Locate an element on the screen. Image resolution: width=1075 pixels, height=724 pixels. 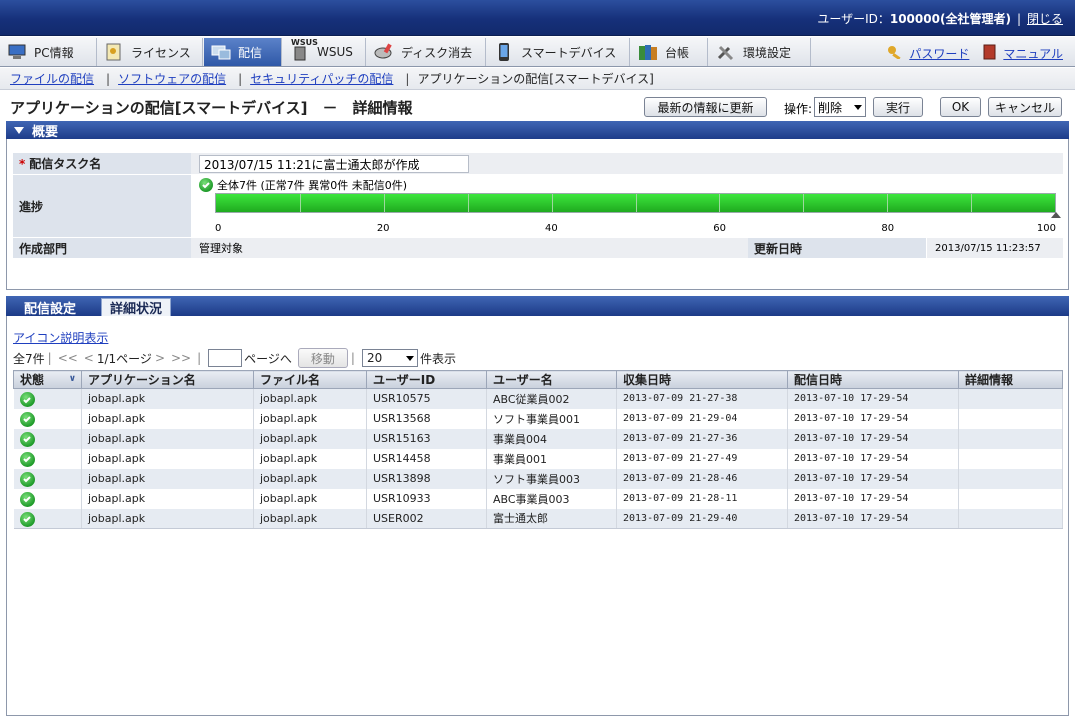
tab-ledger: 台帳 is located at coordinates (669, 52).